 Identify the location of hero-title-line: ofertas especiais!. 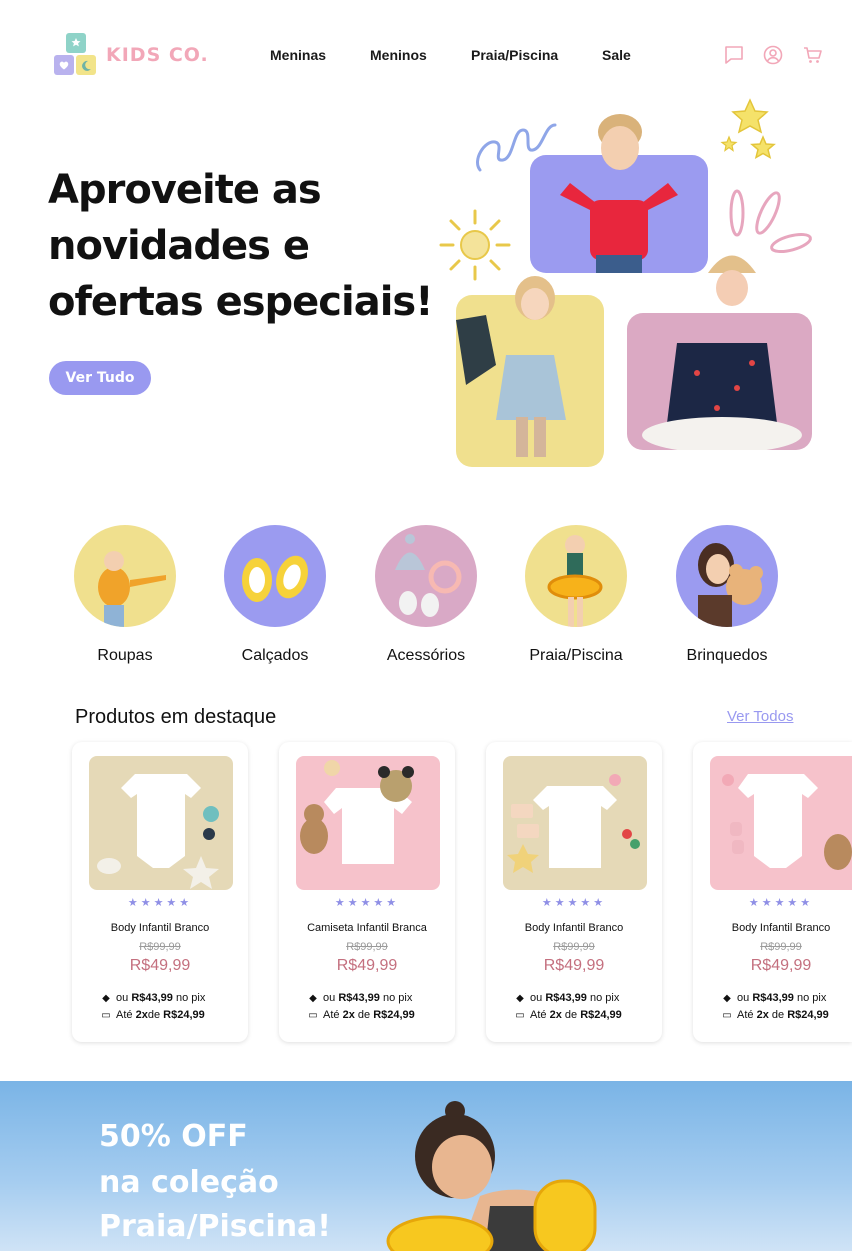
(240, 302).